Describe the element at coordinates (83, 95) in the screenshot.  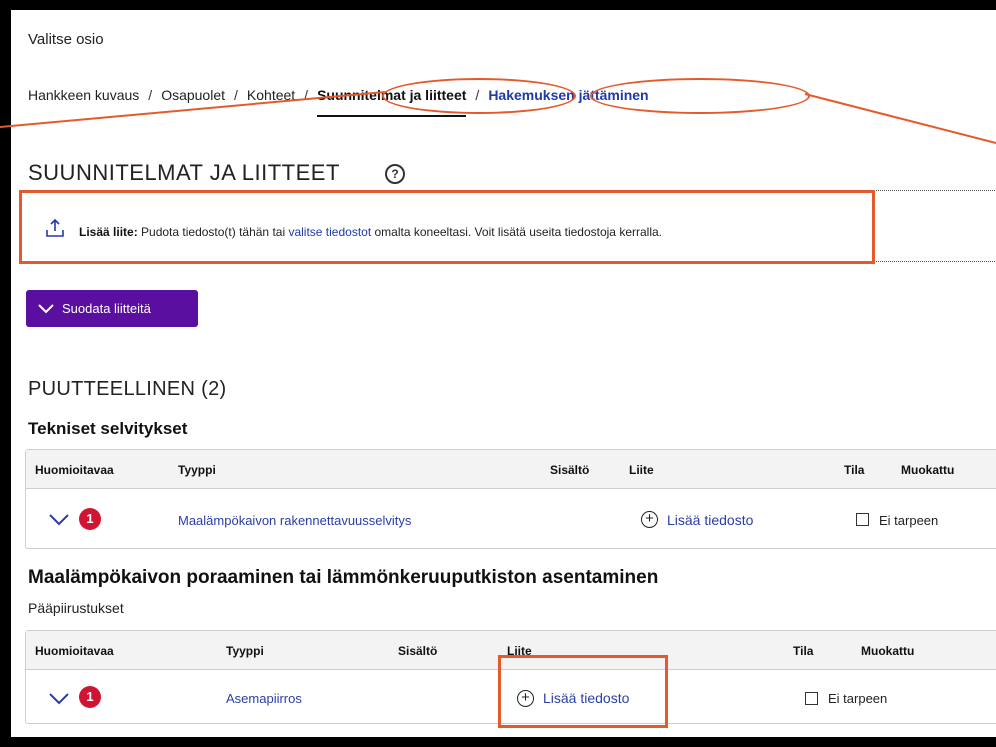
I see `breadcrumb-item-hankkeen-kuvaus: Hankkeen kuvaus` at that location.